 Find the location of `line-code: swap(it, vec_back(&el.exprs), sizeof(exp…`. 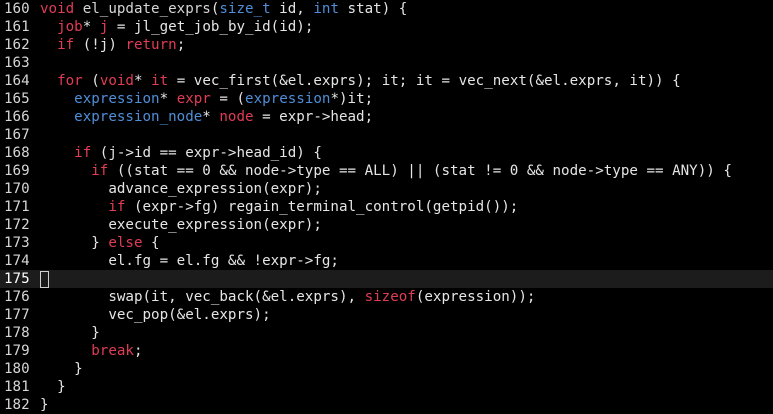

line-code: swap(it, vec_back(&el.exprs), sizeof(exp… is located at coordinates (287, 297).